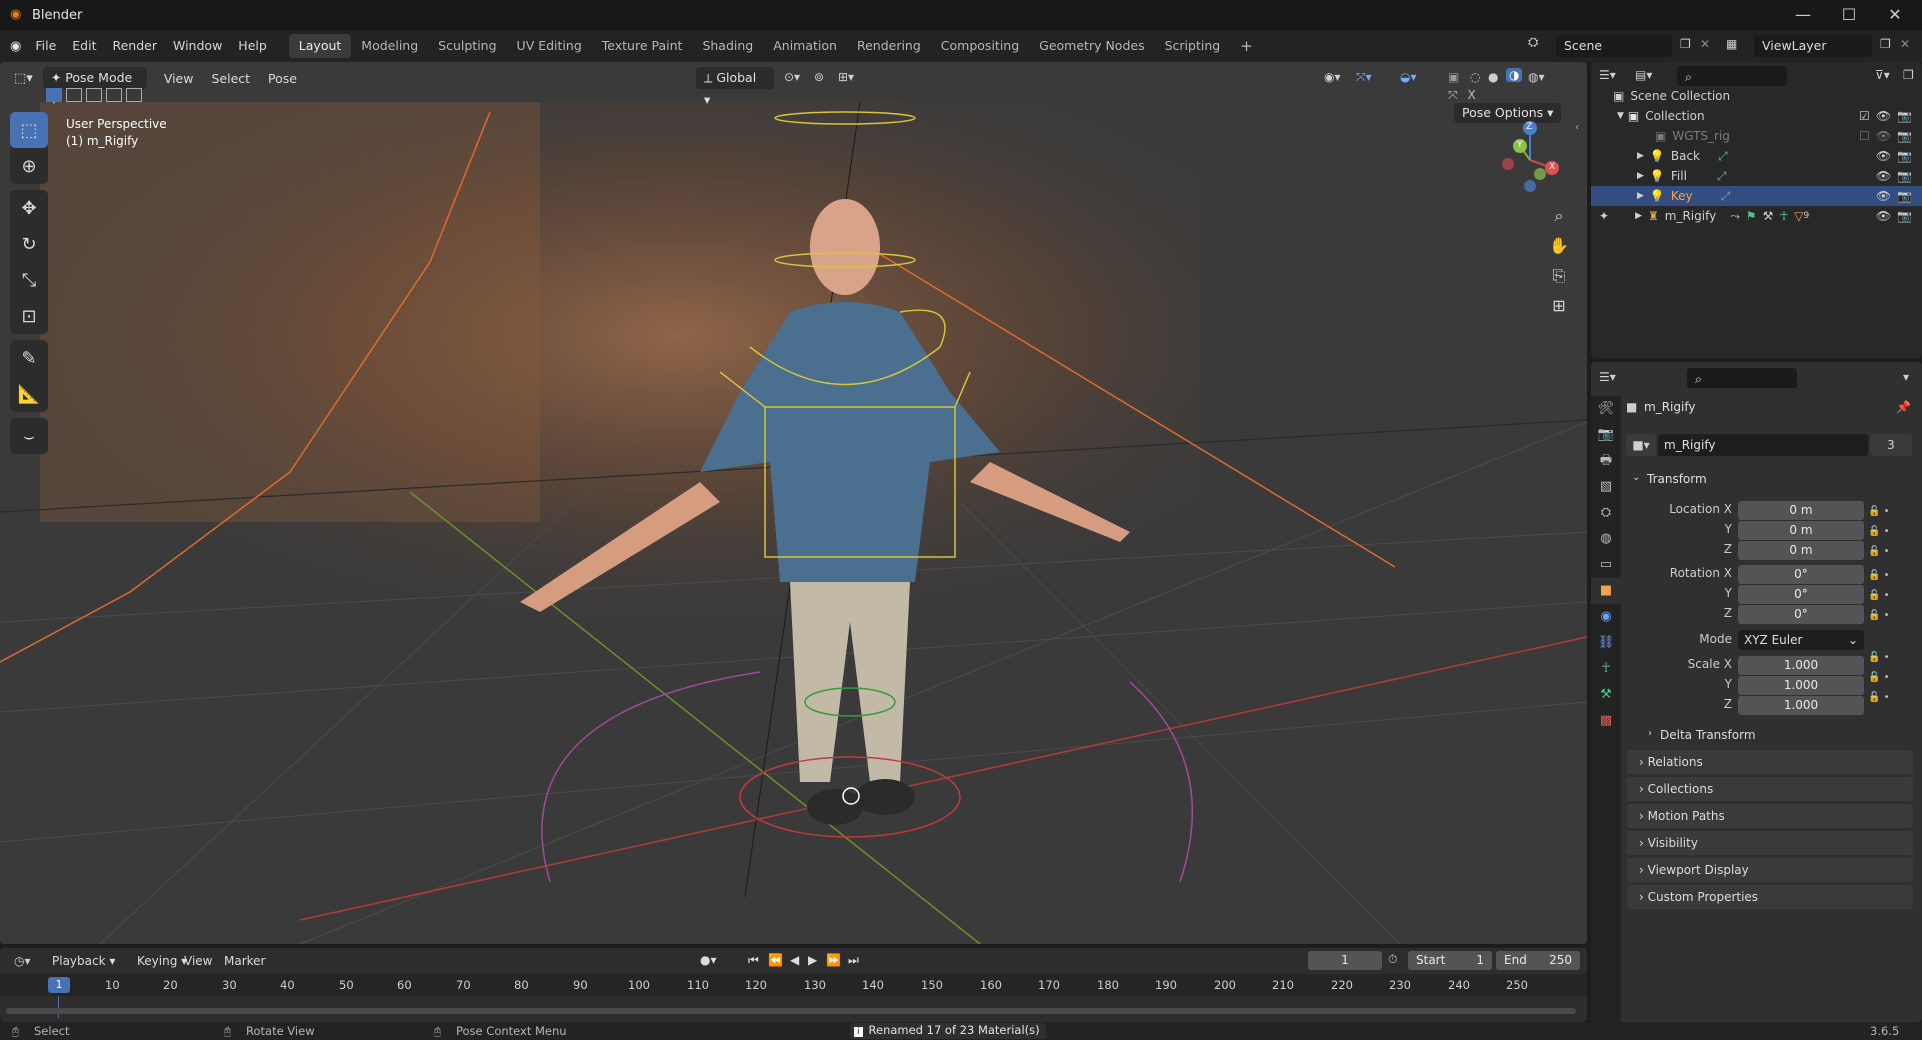  What do you see at coordinates (833, 960) in the screenshot?
I see `jump-keyframe-forward-icon: ⏩` at bounding box center [833, 960].